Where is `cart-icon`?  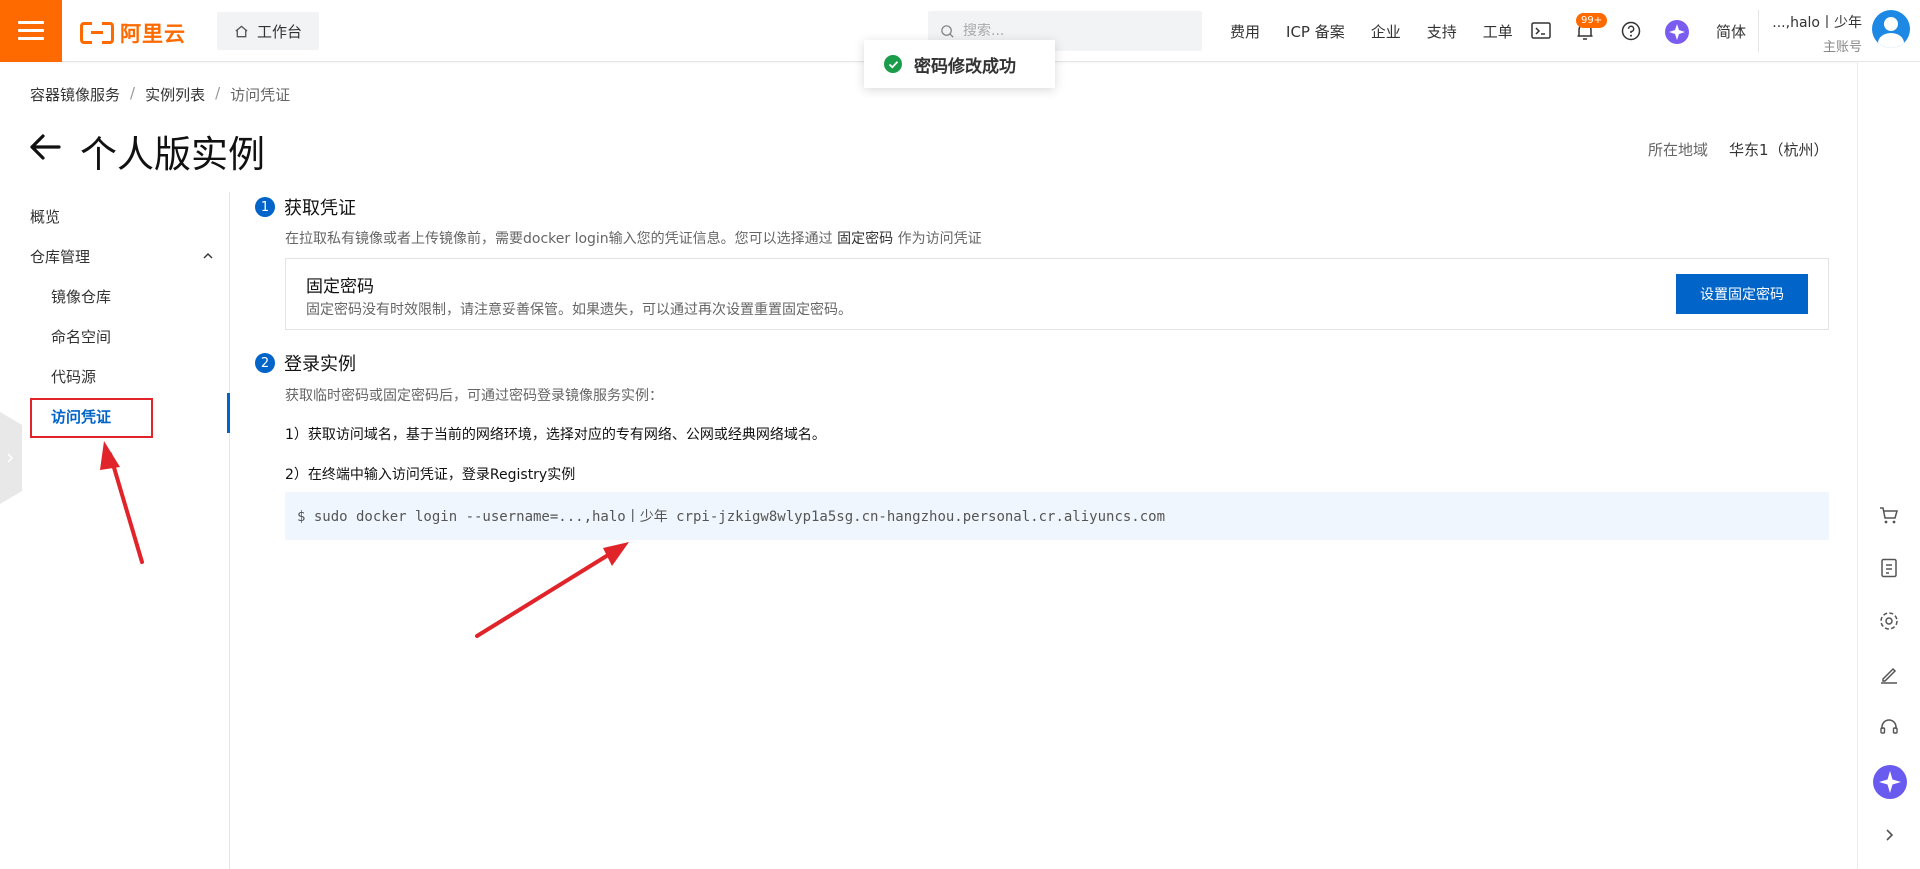 cart-icon is located at coordinates (1889, 515).